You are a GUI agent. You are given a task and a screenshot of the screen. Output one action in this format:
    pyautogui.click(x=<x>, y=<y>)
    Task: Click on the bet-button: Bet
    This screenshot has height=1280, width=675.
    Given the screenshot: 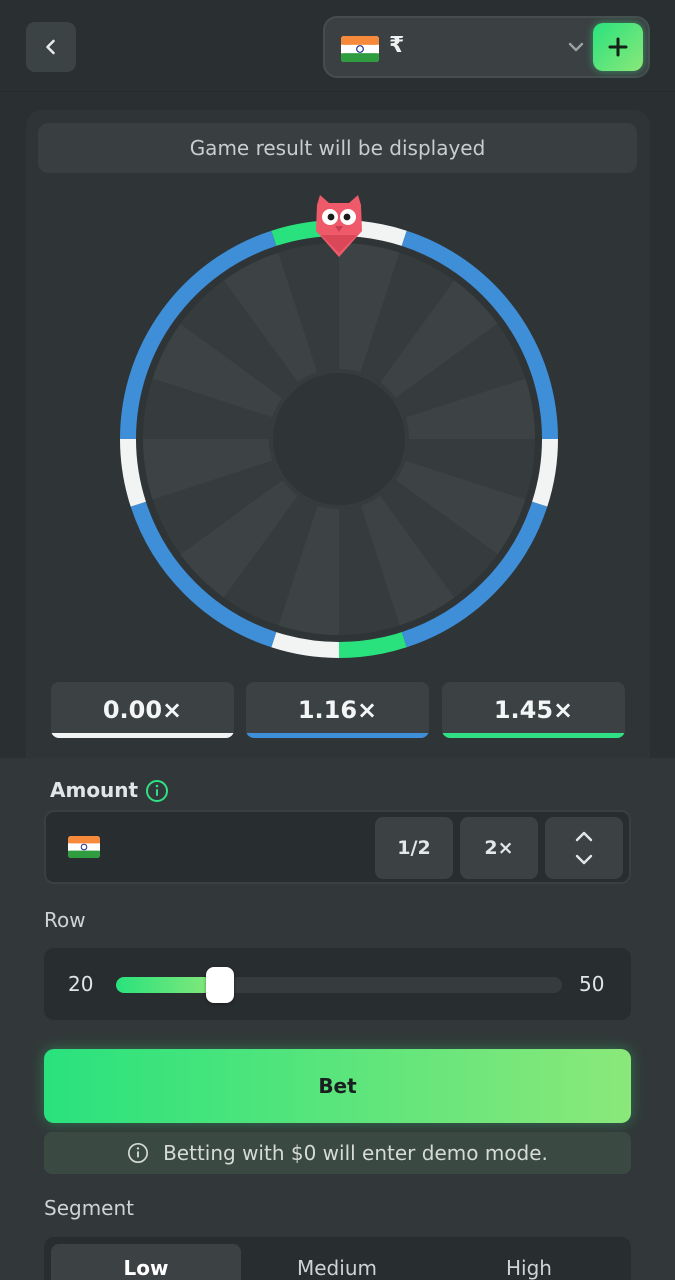 What is the action you would take?
    pyautogui.click(x=337, y=1086)
    